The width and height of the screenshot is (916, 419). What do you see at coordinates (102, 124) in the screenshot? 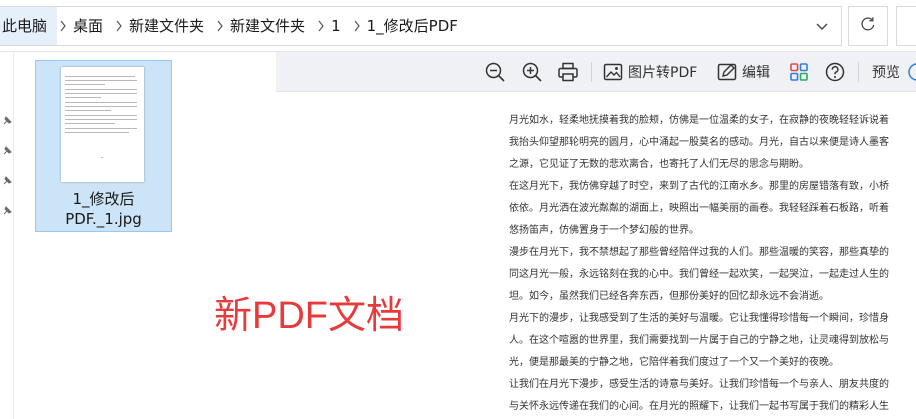
I see `file-thumbnail` at bounding box center [102, 124].